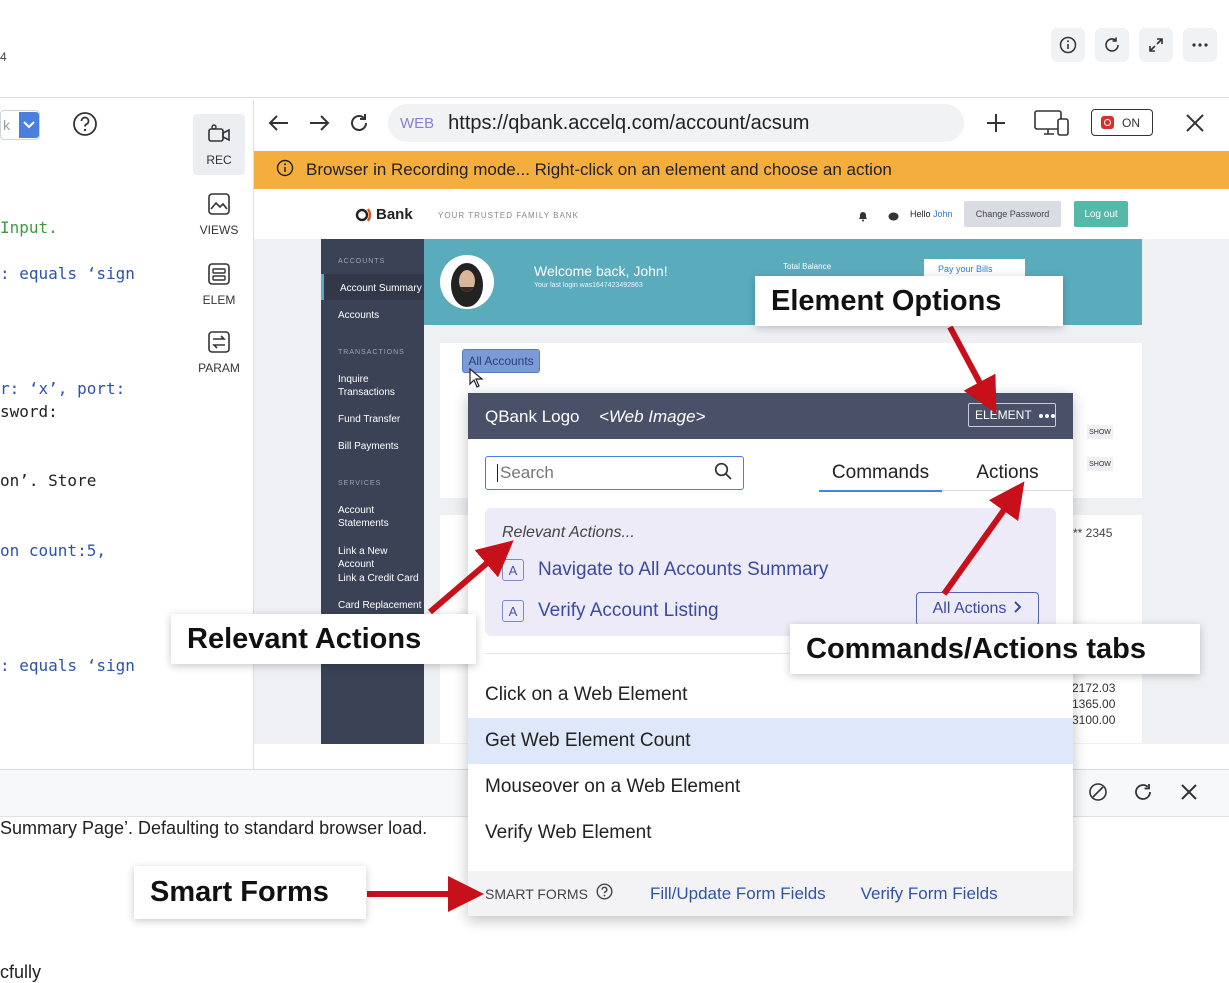 This screenshot has height=983, width=1229. Describe the element at coordinates (909, 301) in the screenshot. I see `callout-element-options: Element Options` at that location.